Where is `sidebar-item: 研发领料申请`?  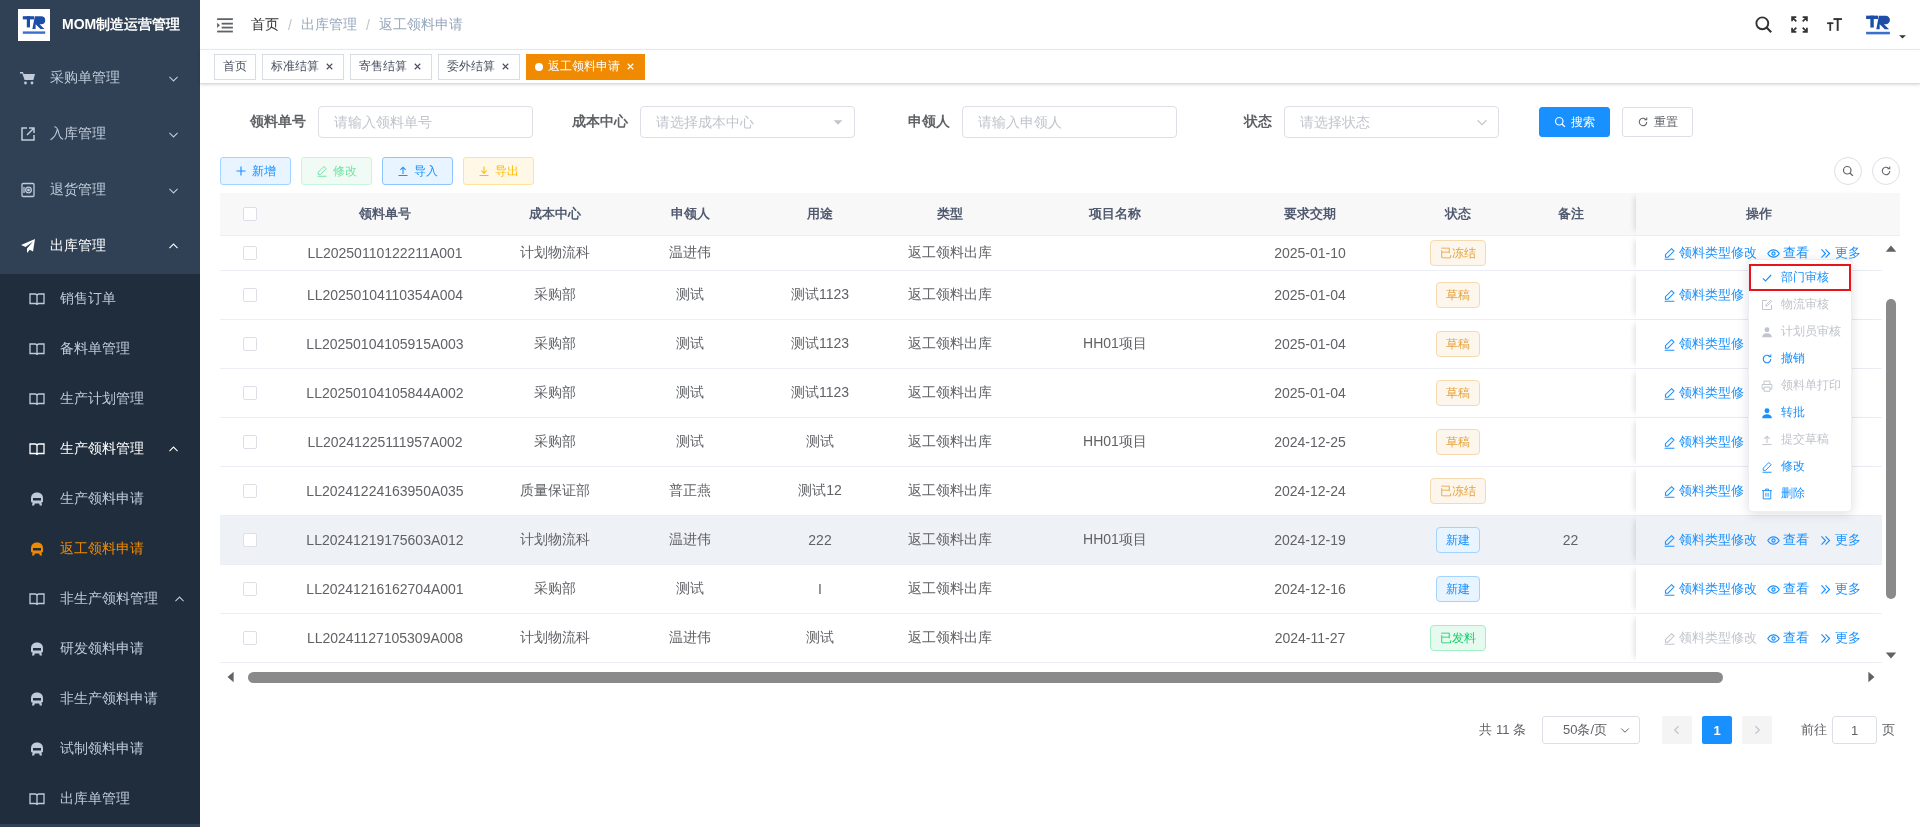
sidebar-item: 研发领料申请 is located at coordinates (100, 649).